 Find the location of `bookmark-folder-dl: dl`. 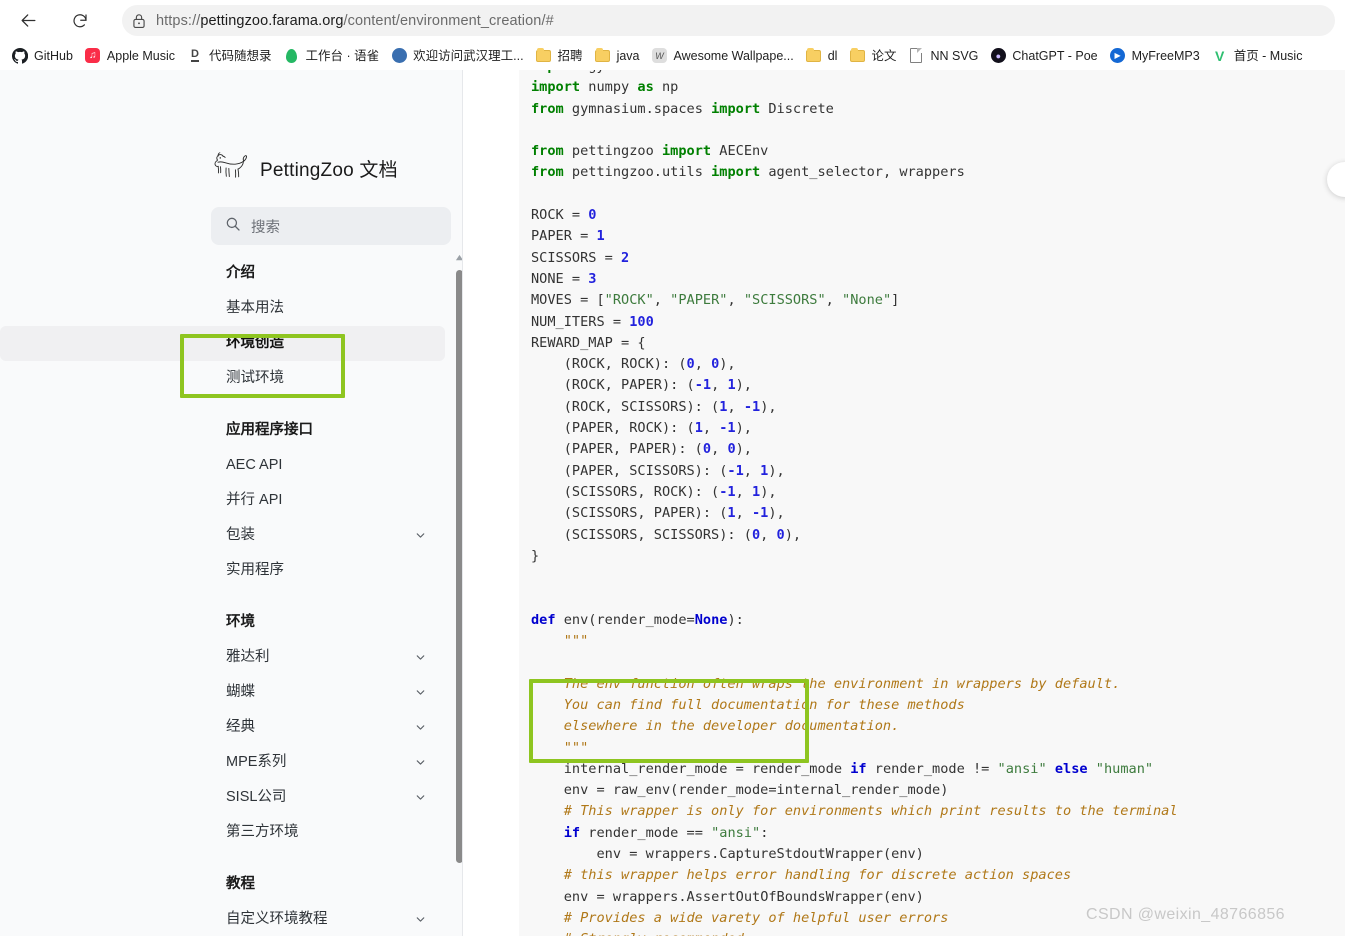

bookmark-folder-dl: dl is located at coordinates (822, 56).